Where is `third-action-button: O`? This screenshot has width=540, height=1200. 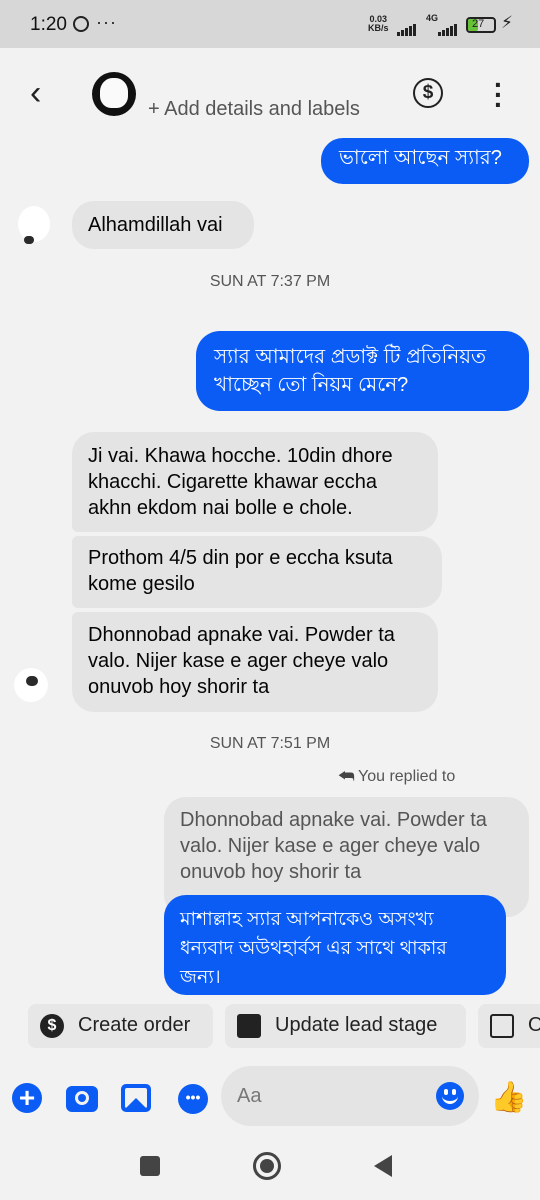
third-action-button: O is located at coordinates (509, 1026).